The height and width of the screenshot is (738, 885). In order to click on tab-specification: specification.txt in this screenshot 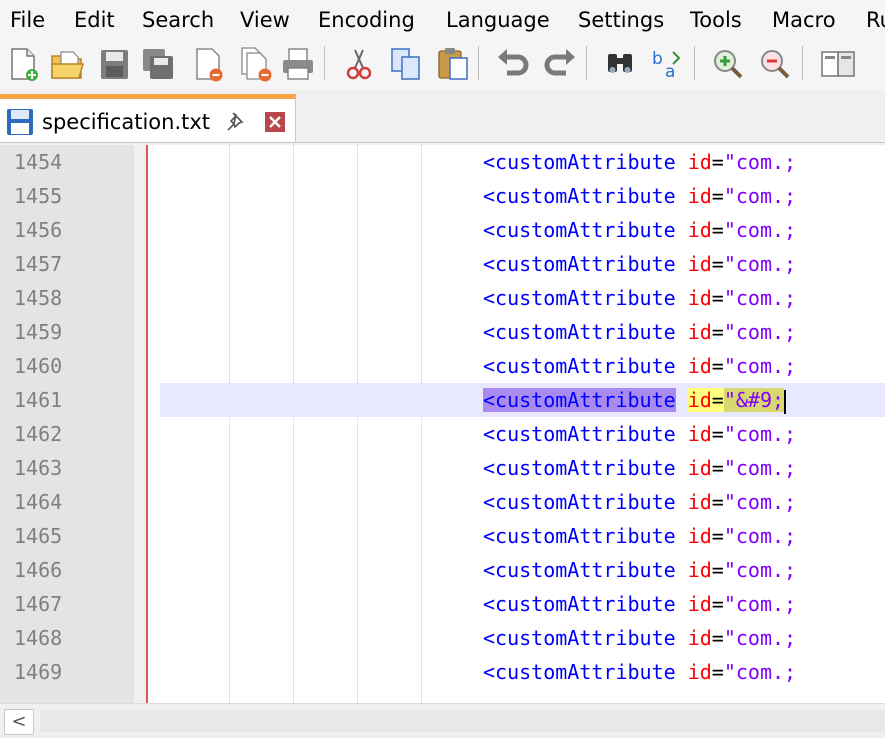, I will do `click(148, 118)`.